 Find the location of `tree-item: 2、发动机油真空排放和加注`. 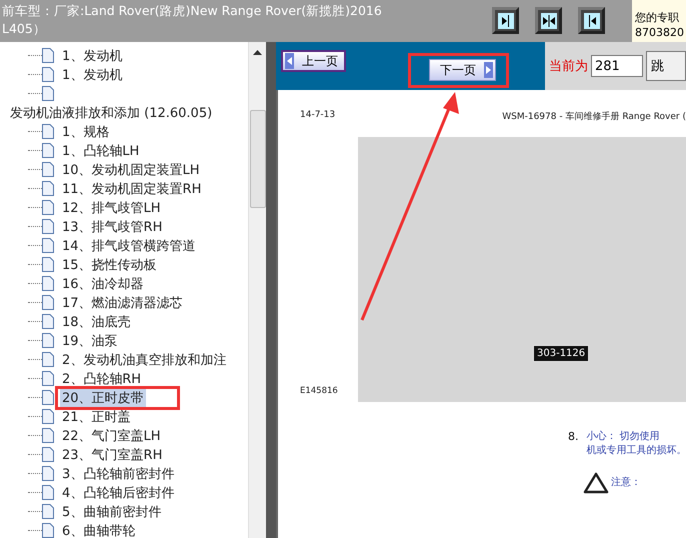

tree-item: 2、发动机油真空排放和加注 is located at coordinates (144, 359).